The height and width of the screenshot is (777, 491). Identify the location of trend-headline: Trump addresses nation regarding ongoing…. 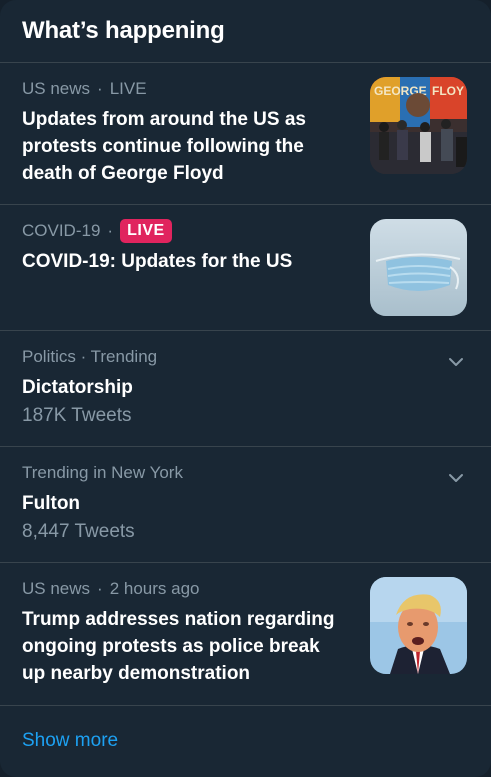
(178, 646).